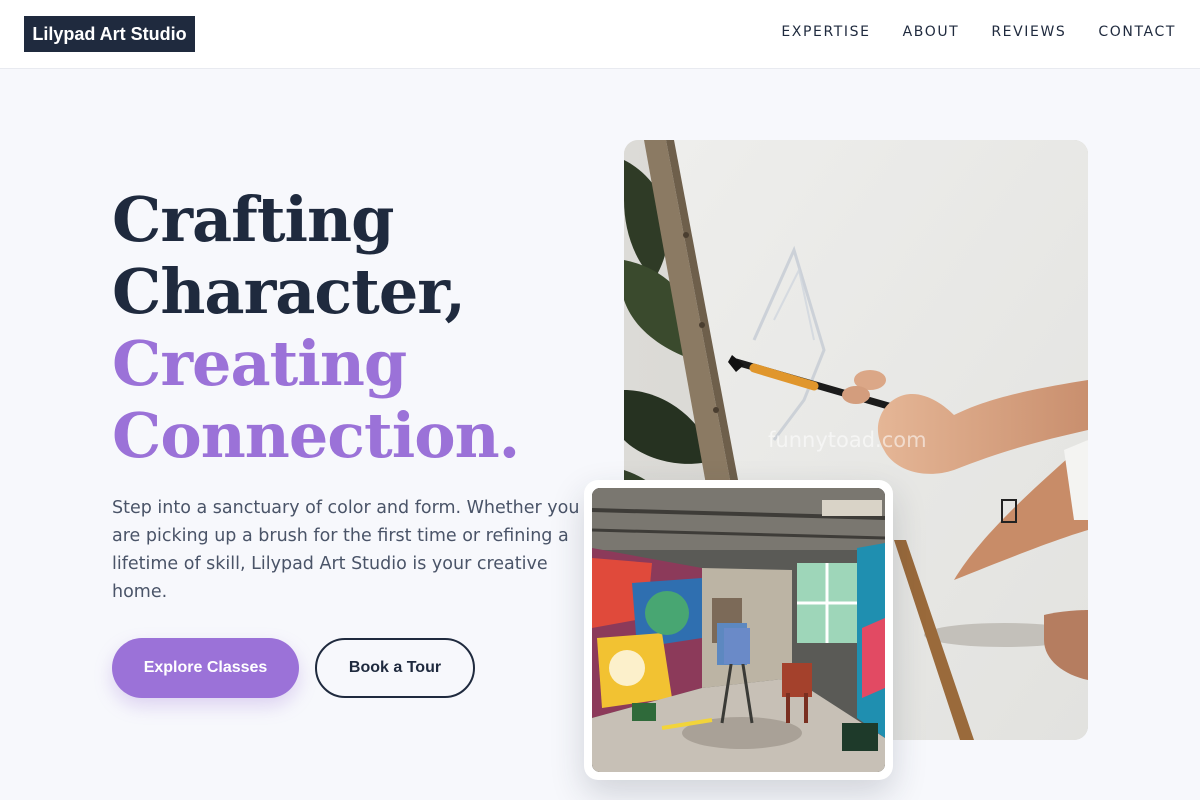 The width and height of the screenshot is (1200, 800). What do you see at coordinates (395, 668) in the screenshot?
I see `book-tour-button: Book a Tour` at bounding box center [395, 668].